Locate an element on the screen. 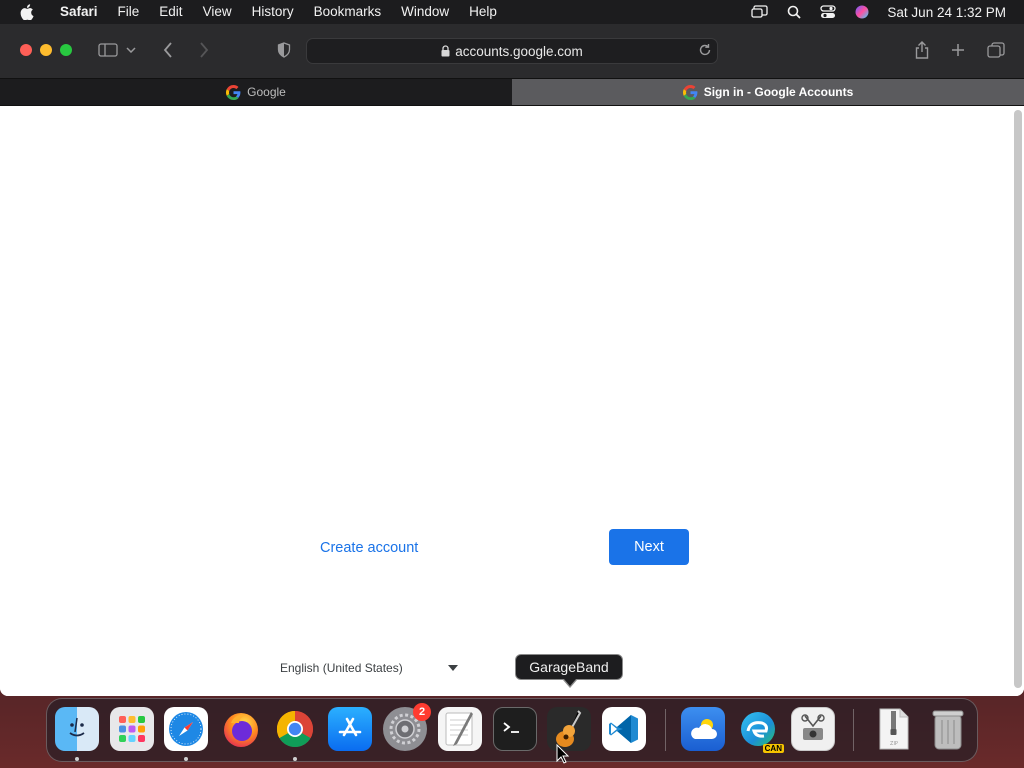  dock: 2 CAN ZIP is located at coordinates (512, 730).